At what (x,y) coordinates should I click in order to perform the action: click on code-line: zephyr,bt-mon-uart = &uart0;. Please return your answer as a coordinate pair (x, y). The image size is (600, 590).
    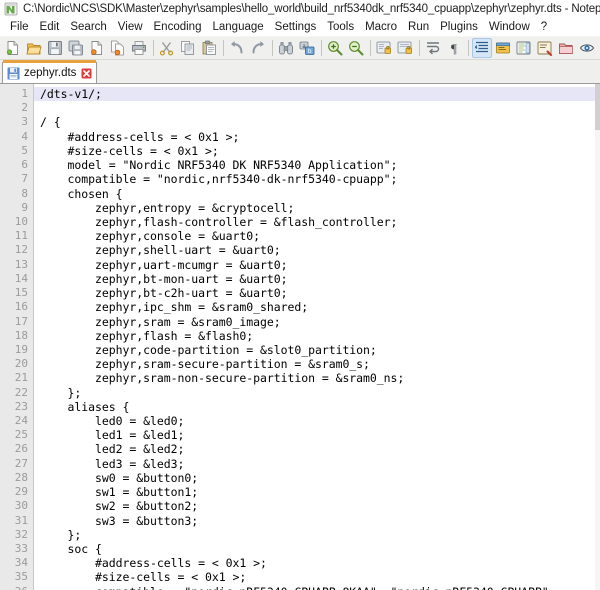
    Looking at the image, I should click on (317, 279).